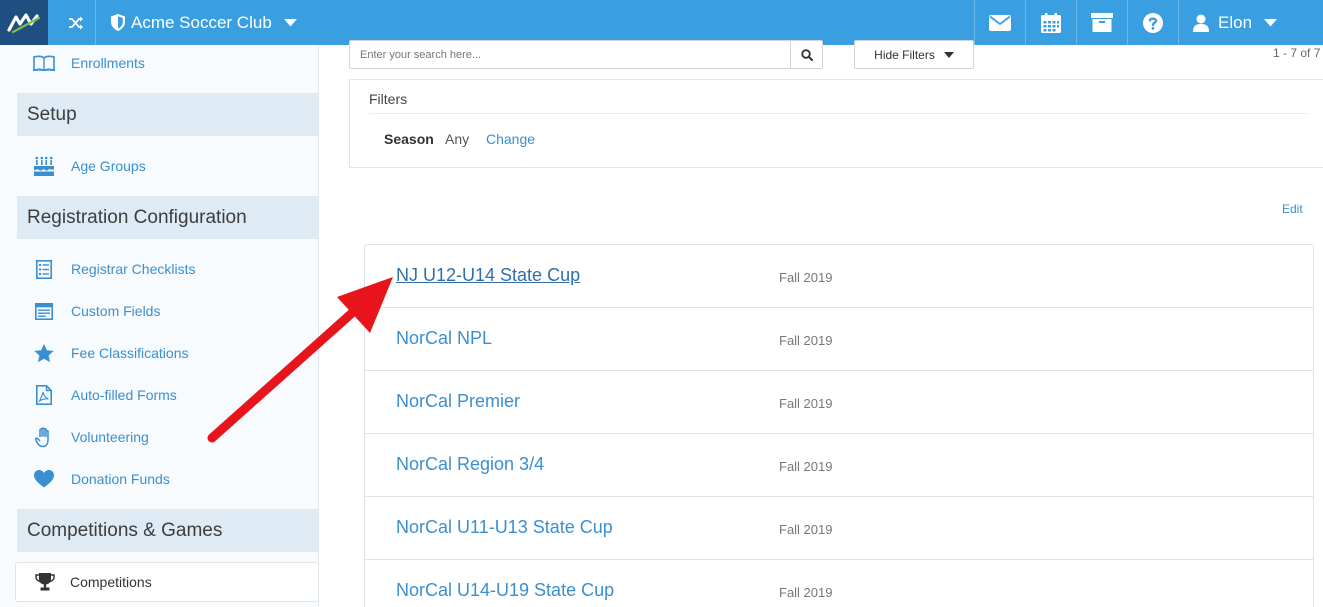 The height and width of the screenshot is (607, 1323). Describe the element at coordinates (458, 401) in the screenshot. I see `competition-link: NorCal Premier` at that location.